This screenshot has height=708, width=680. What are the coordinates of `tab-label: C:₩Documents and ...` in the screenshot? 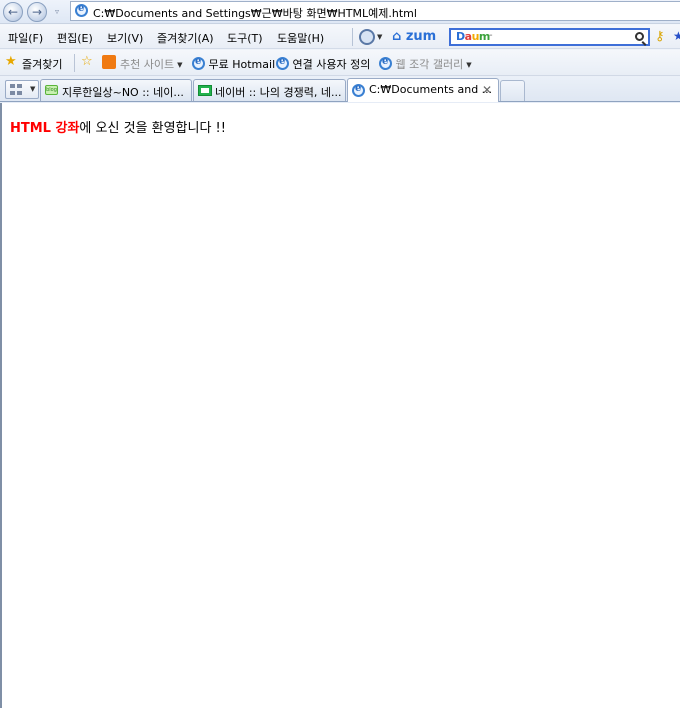 It's located at (431, 89).